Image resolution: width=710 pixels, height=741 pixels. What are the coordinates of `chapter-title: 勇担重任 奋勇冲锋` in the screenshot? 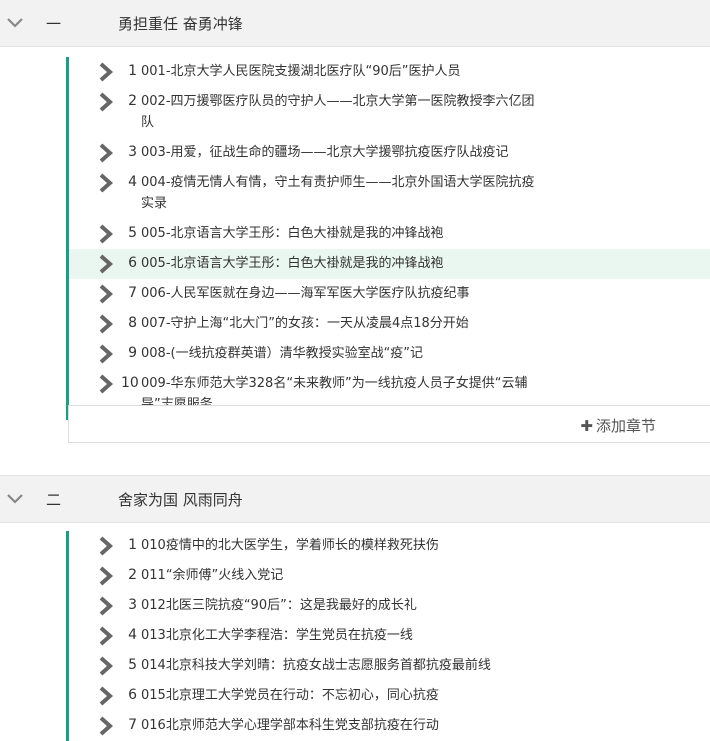 It's located at (180, 23).